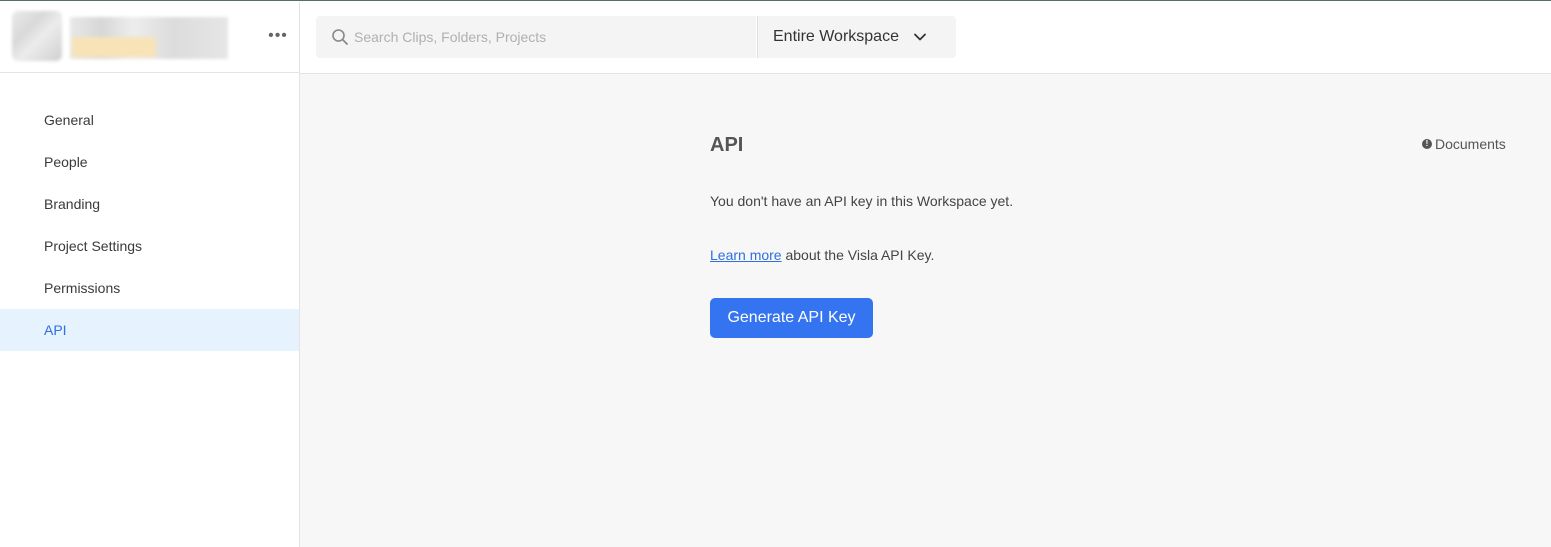 The width and height of the screenshot is (1551, 547). I want to click on generate-api-key-button: Generate API Key, so click(791, 318).